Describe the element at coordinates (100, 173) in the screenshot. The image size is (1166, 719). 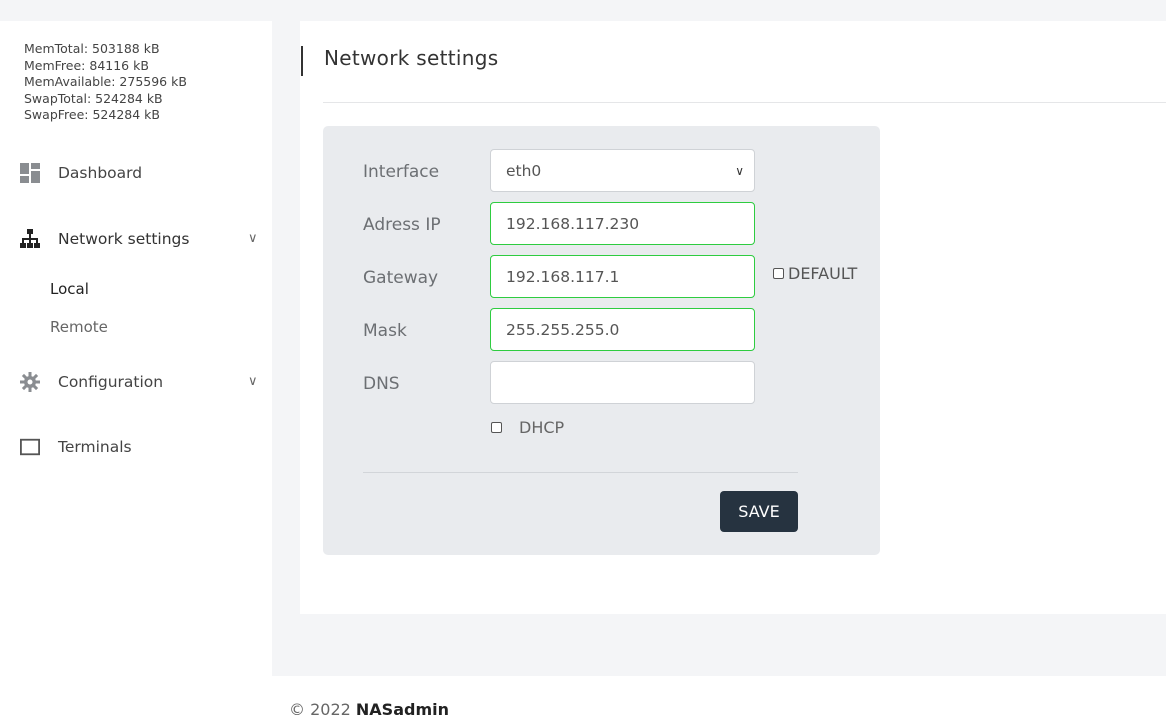
I see `sidebar-item-label: Dashboard` at that location.